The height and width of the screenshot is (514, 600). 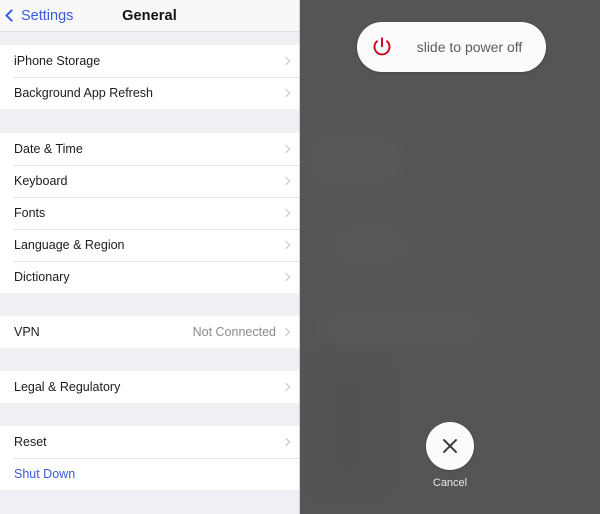 I want to click on list-item: Shut Down, so click(x=149, y=474).